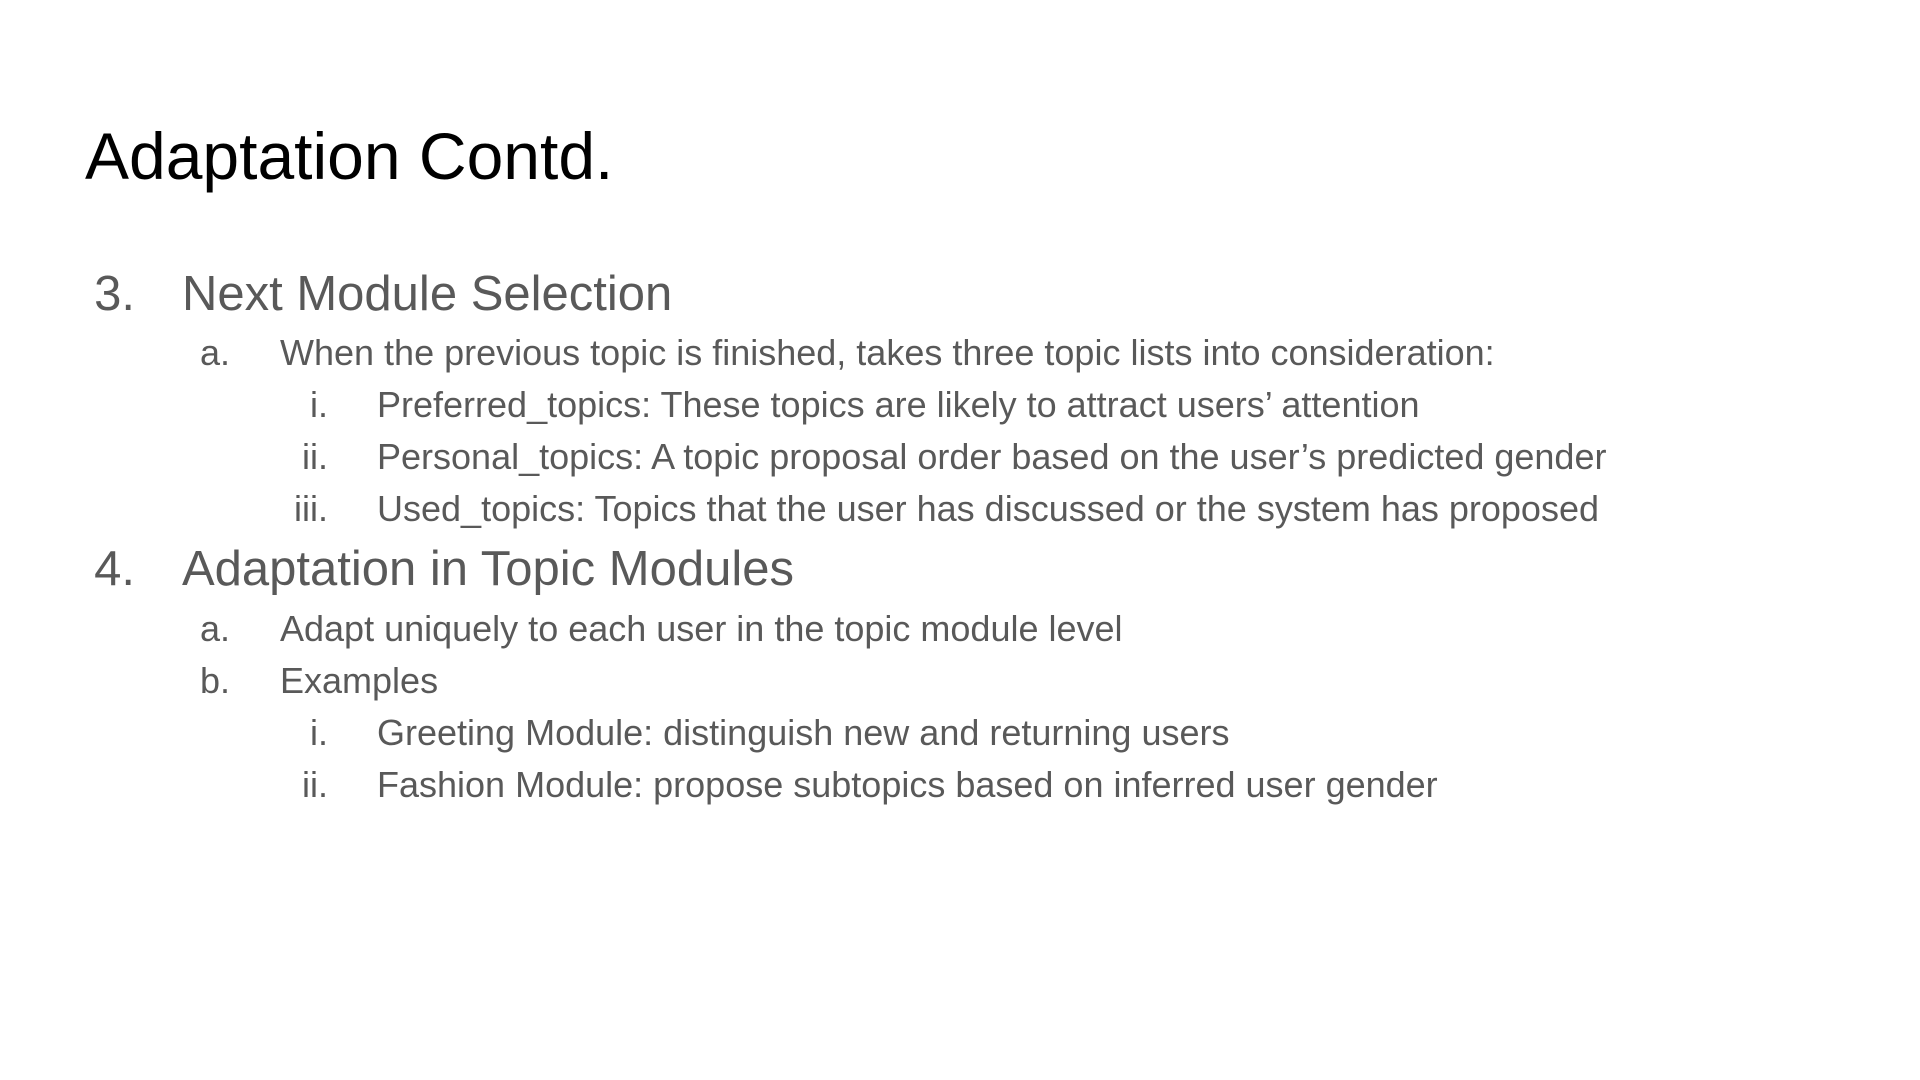 The height and width of the screenshot is (1080, 1920). What do you see at coordinates (349, 156) in the screenshot?
I see `slide-title: Adaptation Contd.` at bounding box center [349, 156].